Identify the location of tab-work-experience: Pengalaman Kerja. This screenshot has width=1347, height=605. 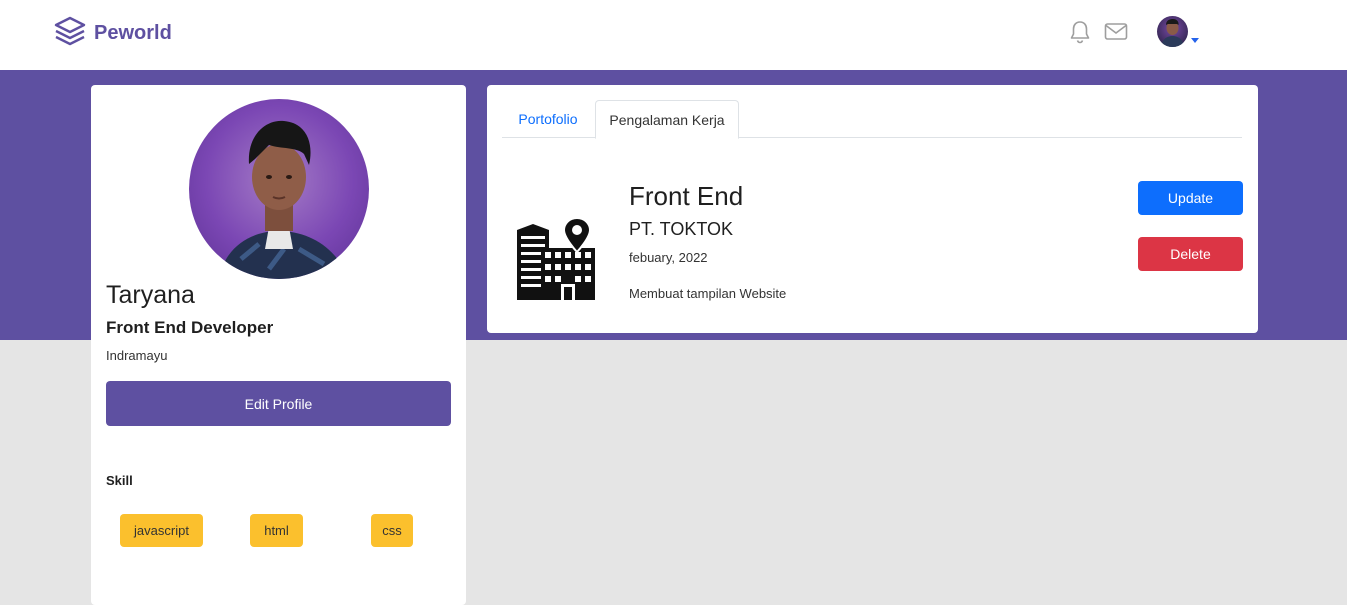
(667, 119).